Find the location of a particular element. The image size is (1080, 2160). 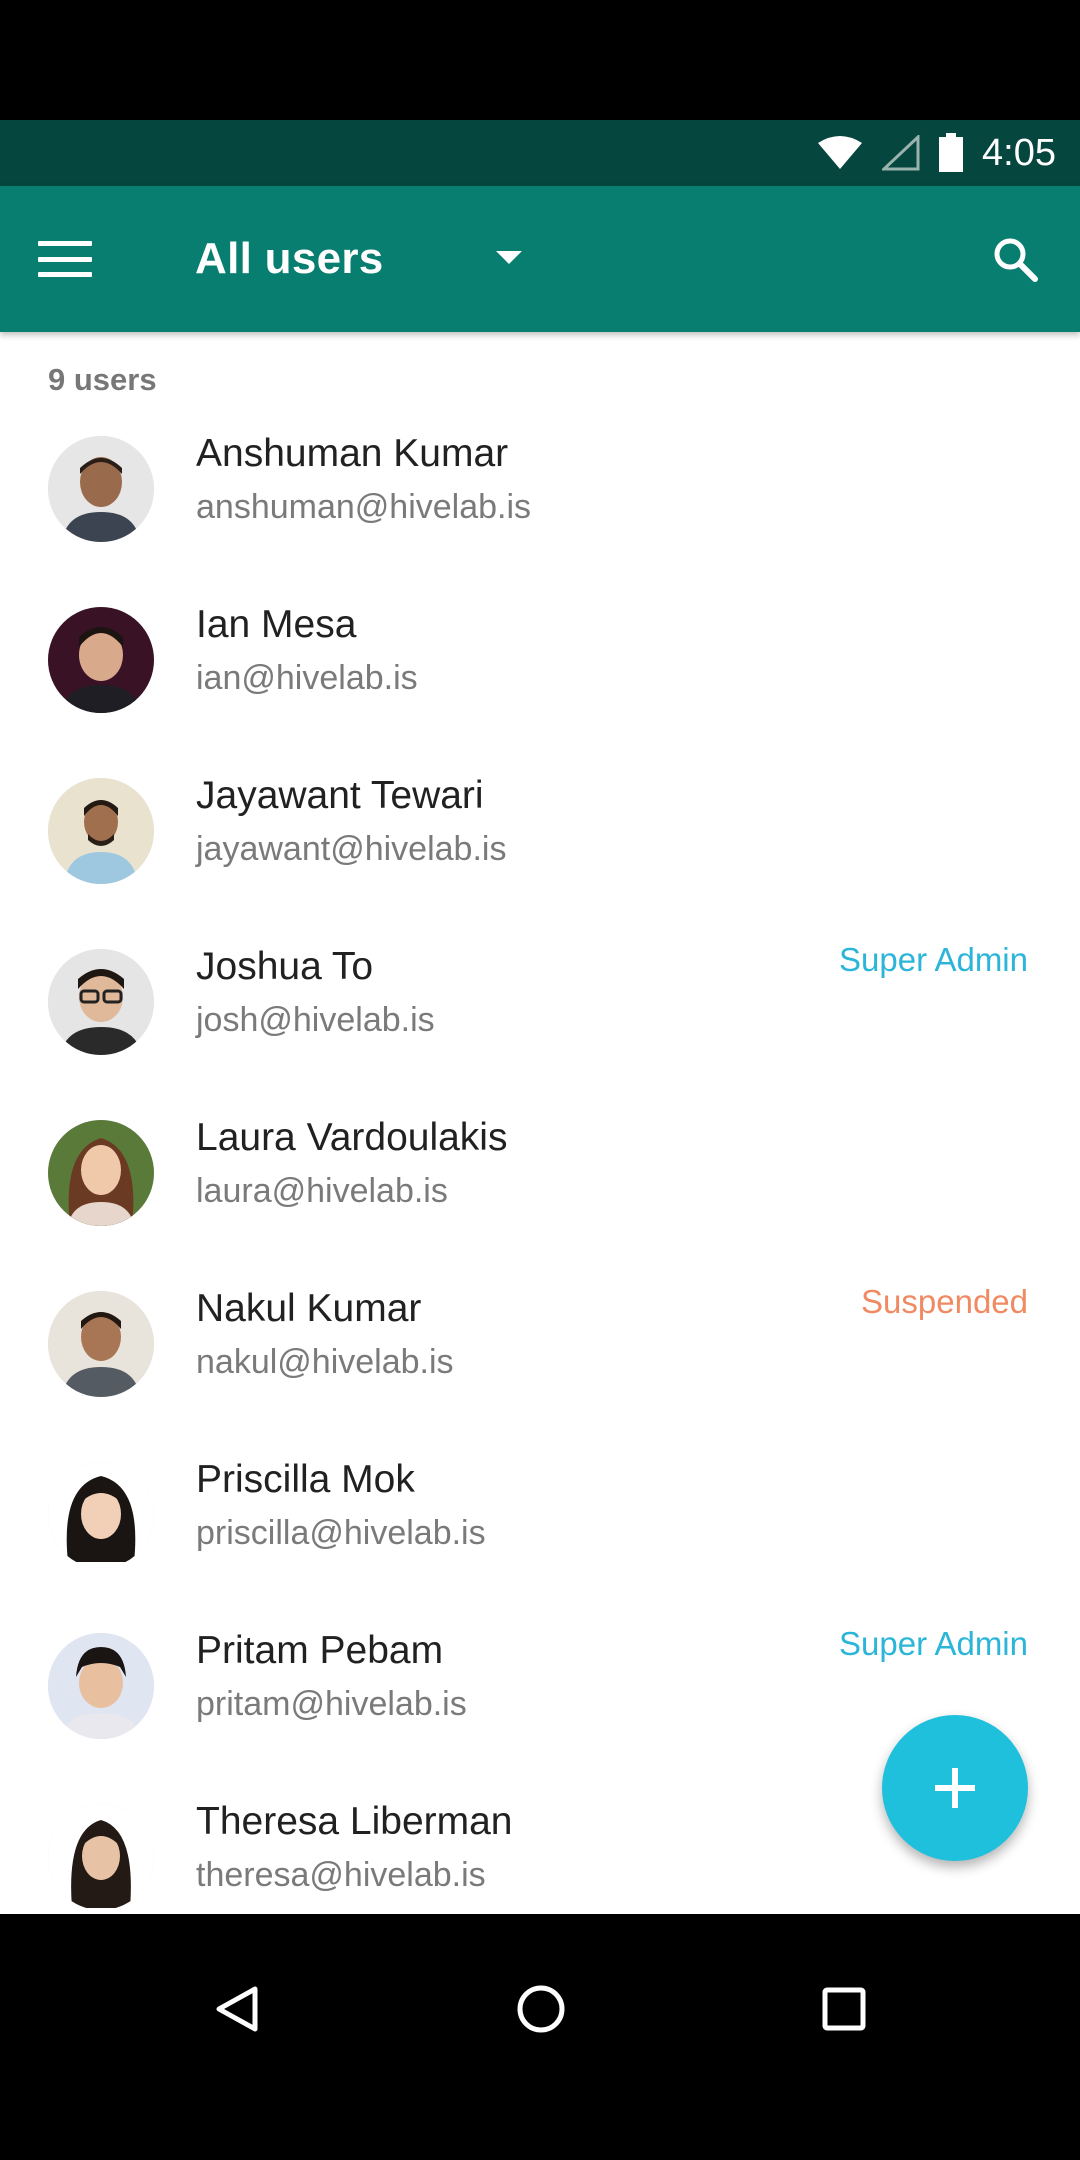

search-button is located at coordinates (1015, 259).